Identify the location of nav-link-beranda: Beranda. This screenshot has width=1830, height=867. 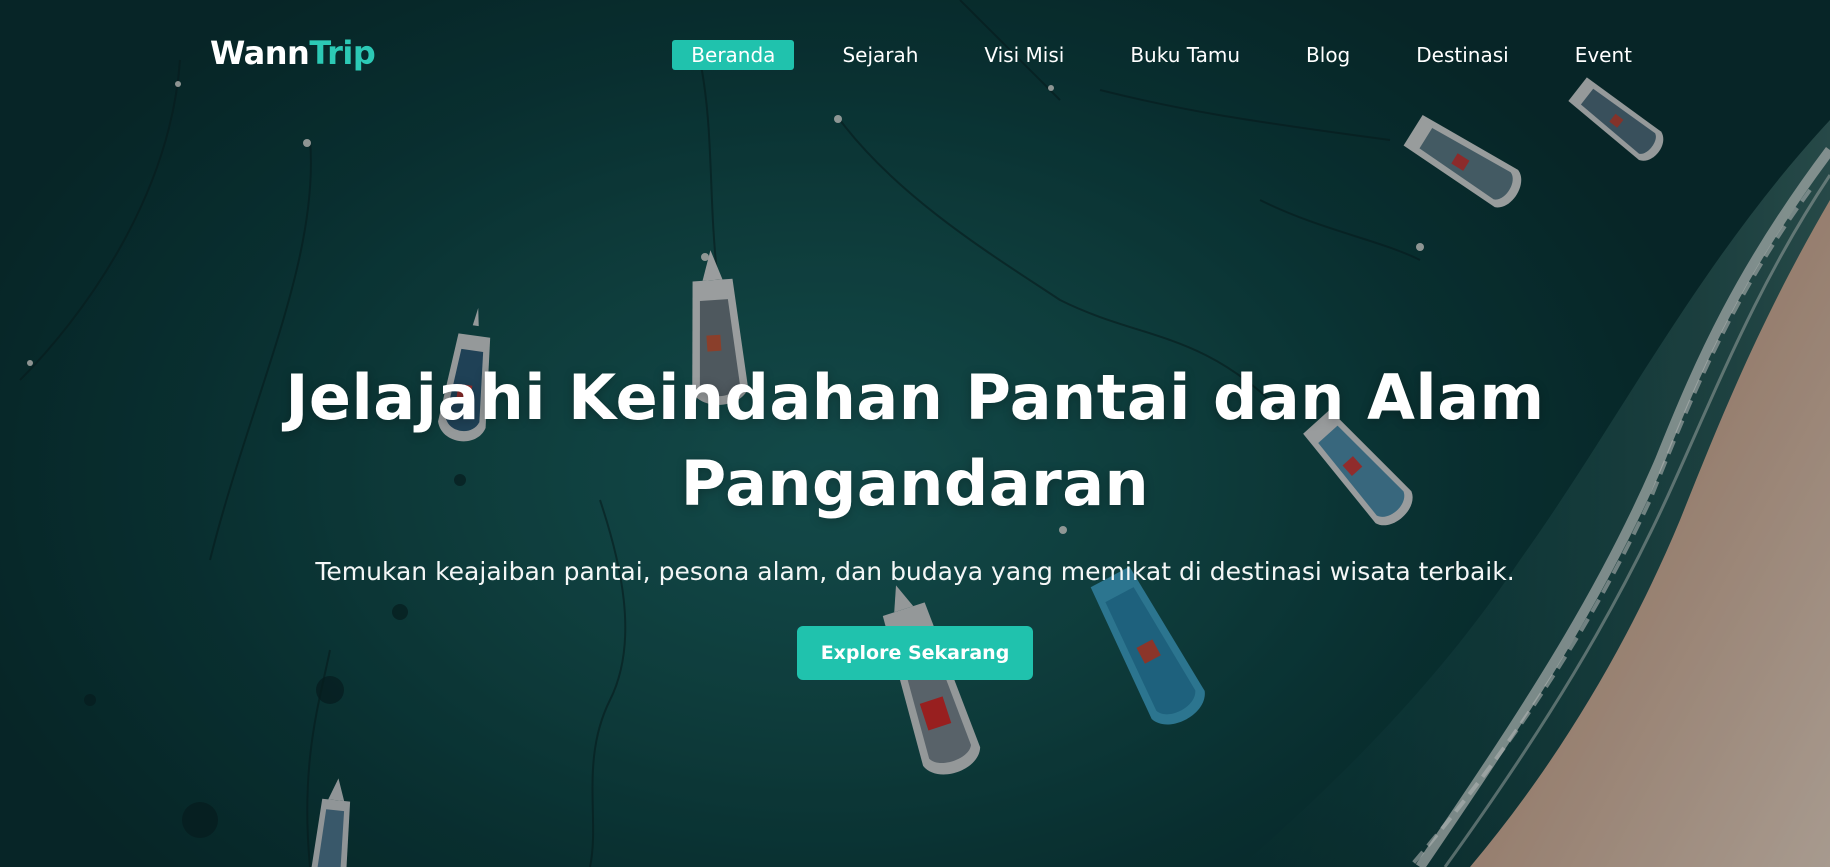
(733, 55).